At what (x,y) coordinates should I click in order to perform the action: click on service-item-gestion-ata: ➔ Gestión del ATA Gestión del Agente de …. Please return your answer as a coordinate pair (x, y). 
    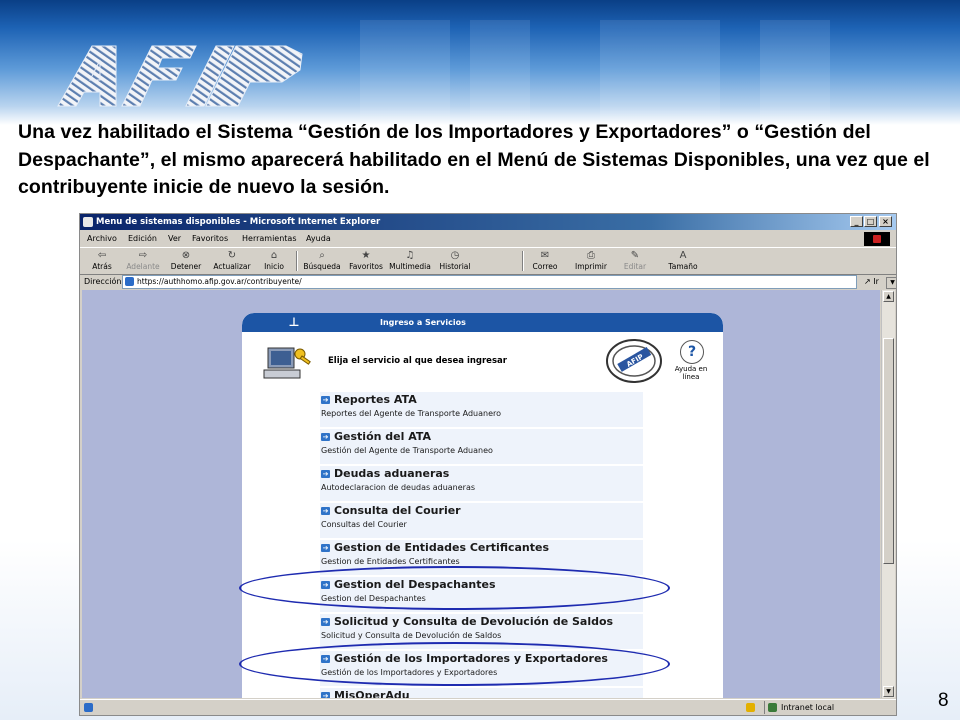
    Looking at the image, I should click on (481, 446).